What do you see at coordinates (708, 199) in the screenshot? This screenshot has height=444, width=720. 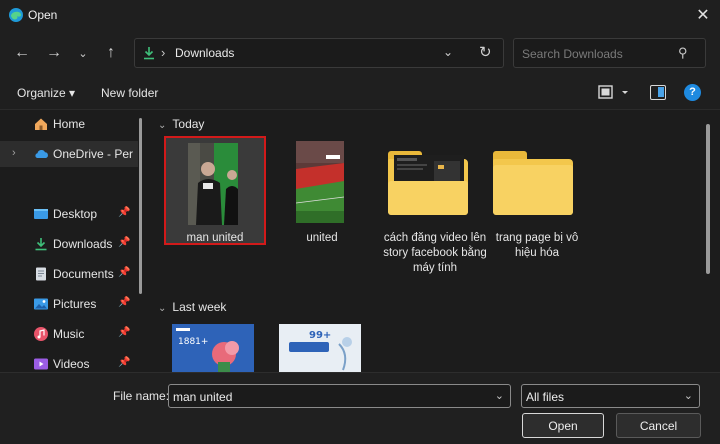 I see `content-scrollbar` at bounding box center [708, 199].